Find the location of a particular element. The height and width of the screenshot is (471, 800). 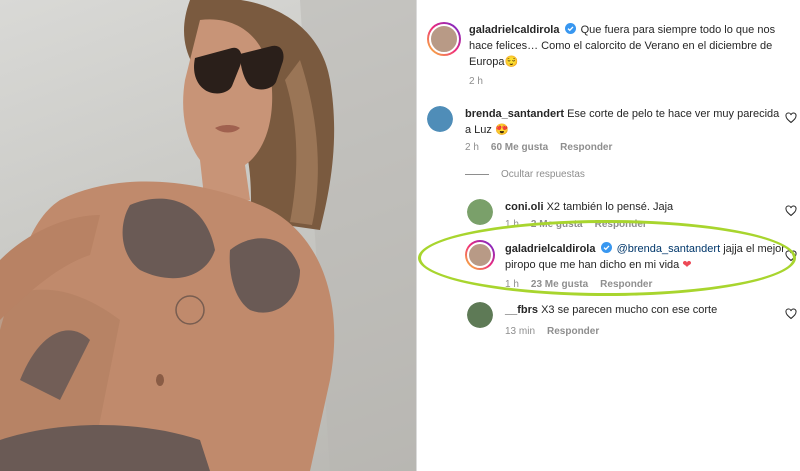

reply-text: coni.oli X2 también lo pensé. Jaja is located at coordinates (640, 207).